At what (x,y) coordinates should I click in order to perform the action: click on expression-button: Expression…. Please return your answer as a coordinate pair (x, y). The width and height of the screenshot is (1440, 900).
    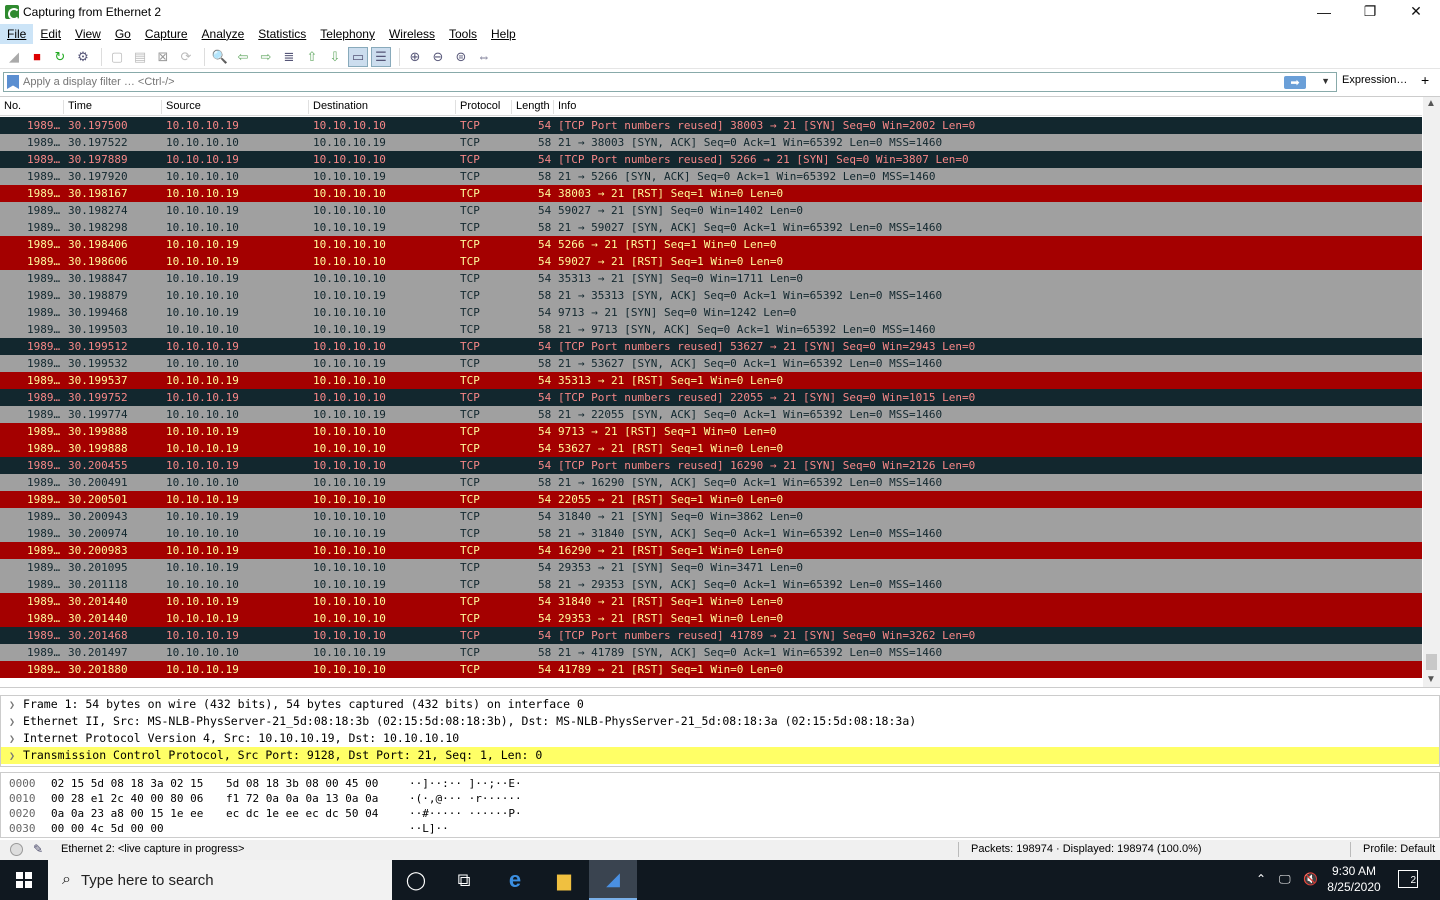
    Looking at the image, I should click on (1374, 80).